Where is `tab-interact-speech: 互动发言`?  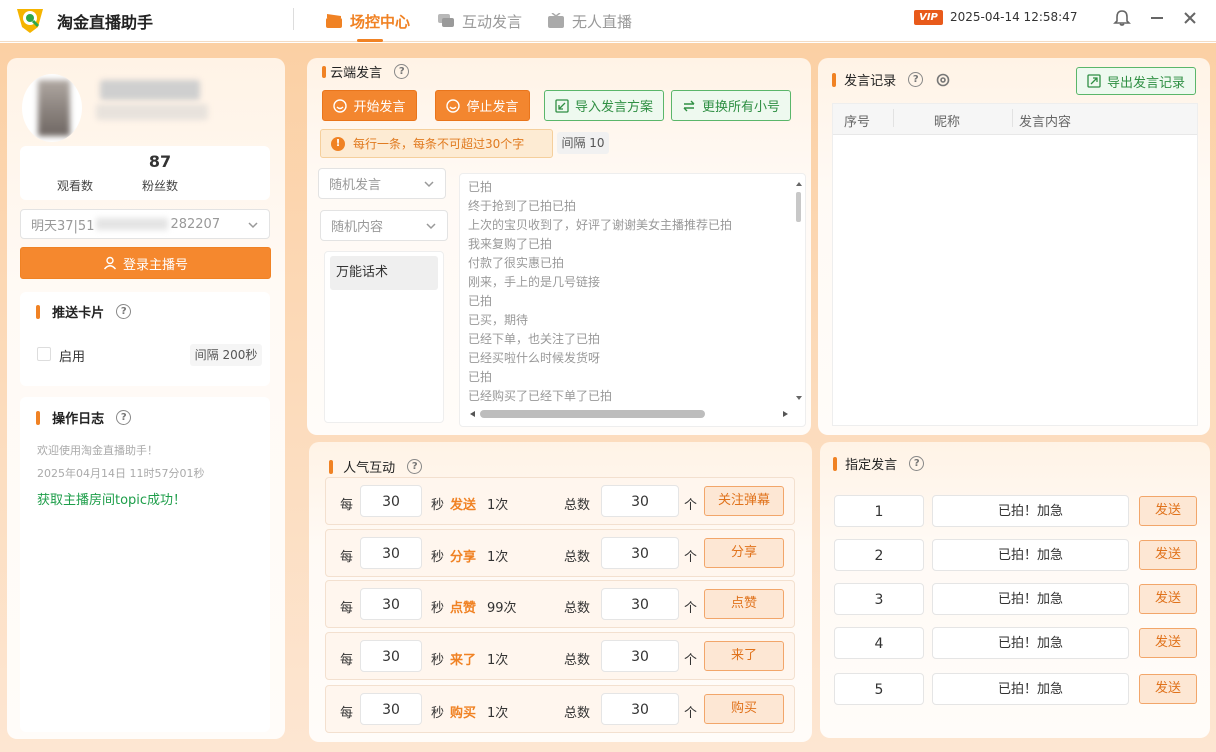 tab-interact-speech: 互动发言 is located at coordinates (479, 21).